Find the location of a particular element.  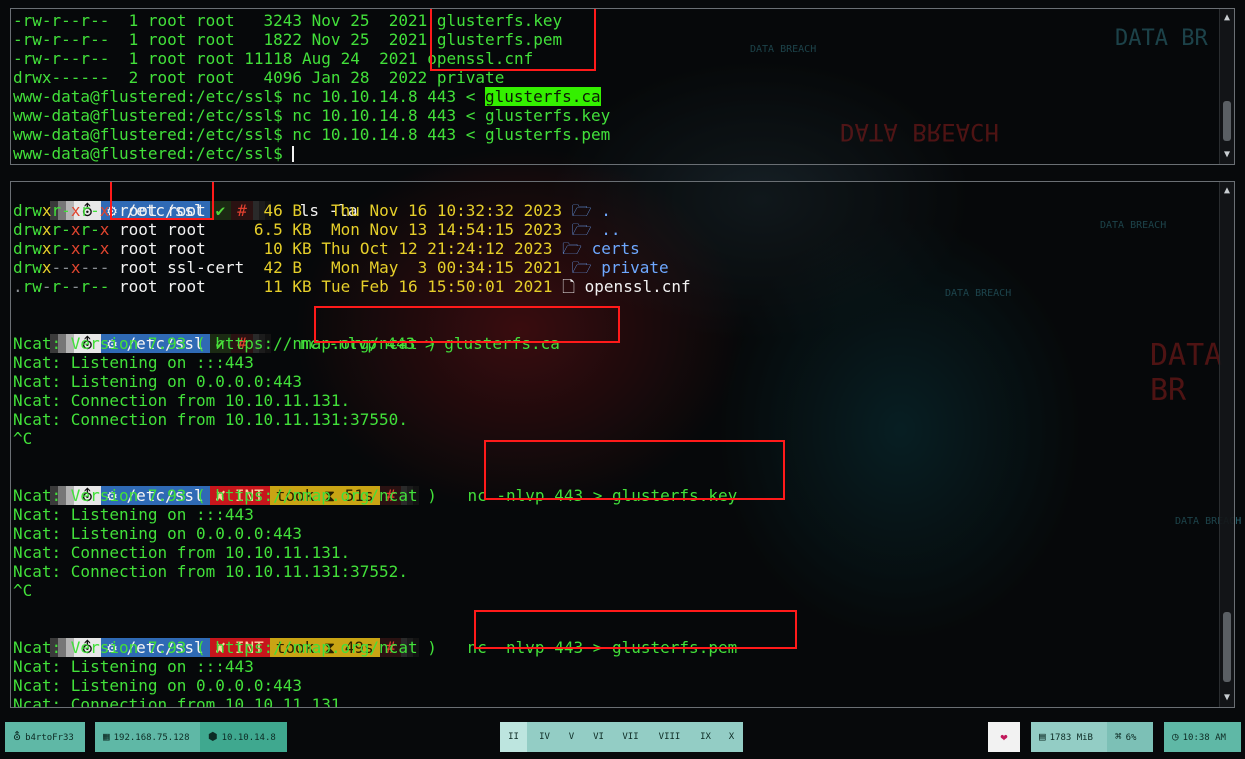

workspace-item: VII is located at coordinates (630, 737).